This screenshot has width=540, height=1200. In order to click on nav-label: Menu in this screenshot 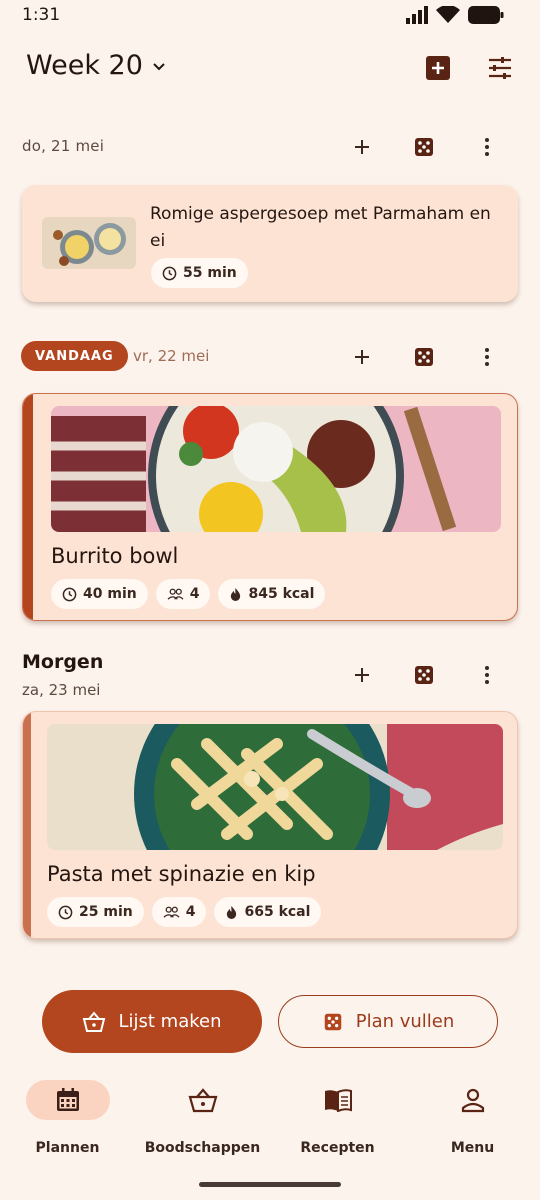, I will do `click(472, 1148)`.